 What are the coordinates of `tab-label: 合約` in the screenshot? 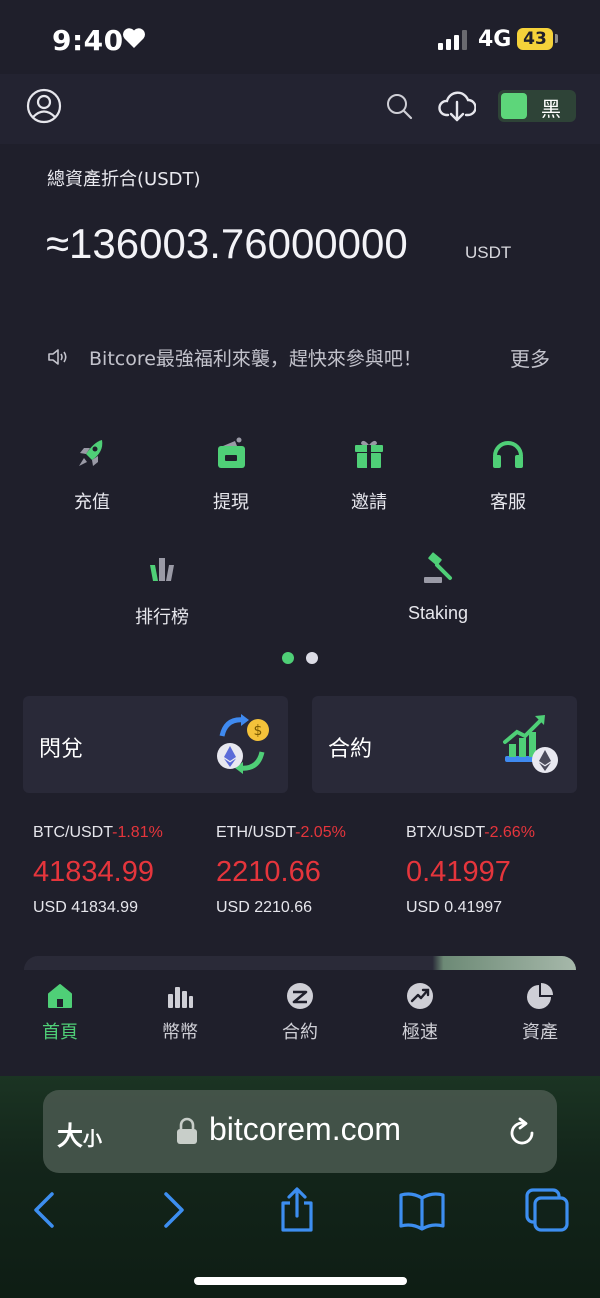 It's located at (300, 1032).